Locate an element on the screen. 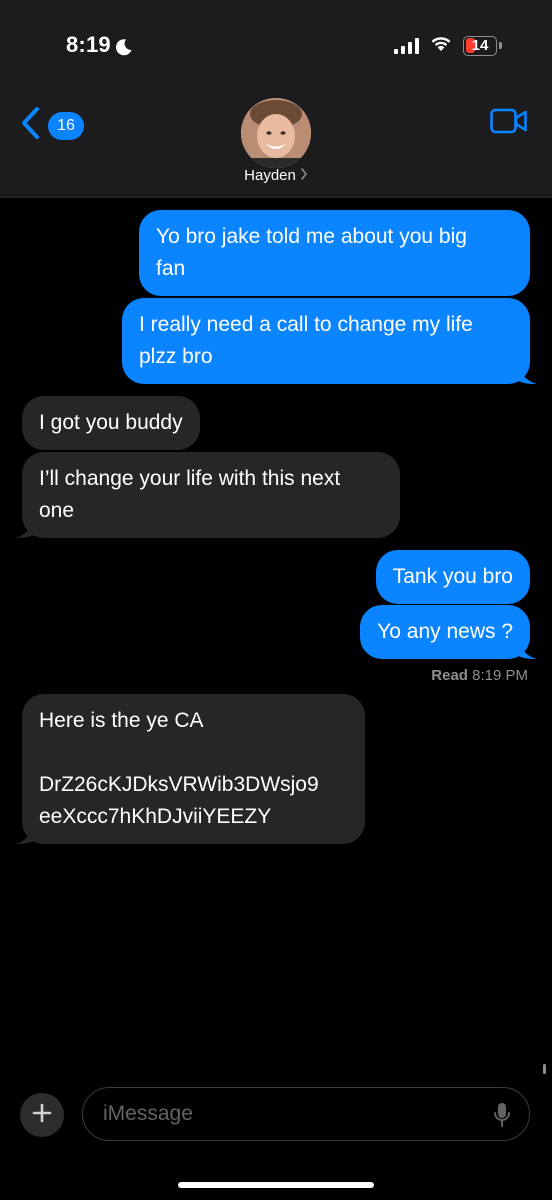 The height and width of the screenshot is (1200, 552). home-indicator is located at coordinates (276, 1185).